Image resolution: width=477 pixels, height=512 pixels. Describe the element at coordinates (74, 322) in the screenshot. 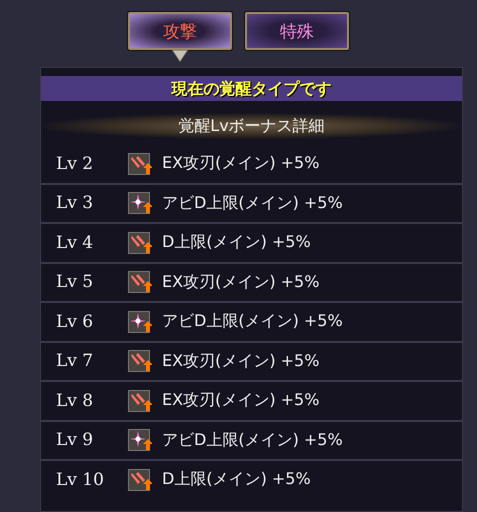

I see `level-label: Lv 6` at that location.